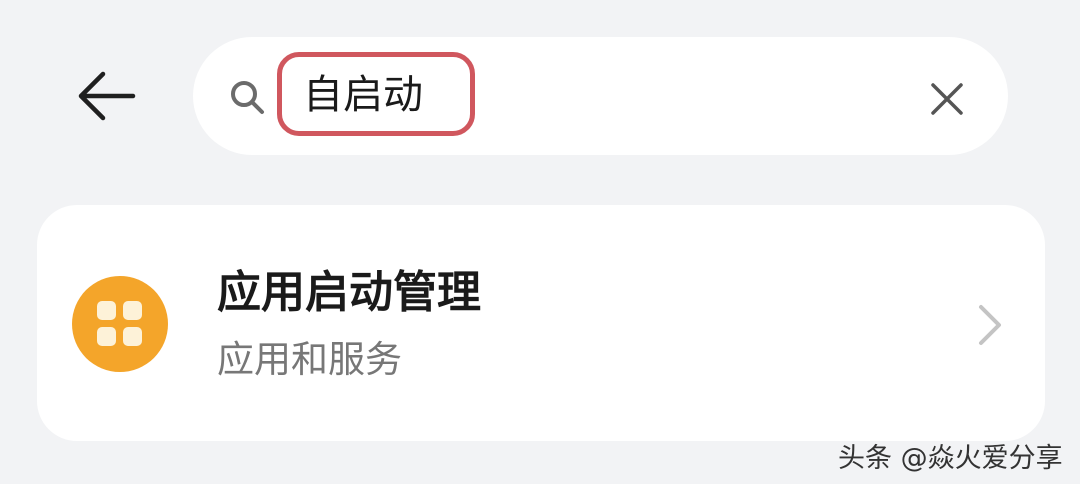 Image resolution: width=1080 pixels, height=484 pixels. I want to click on clear-button, so click(947, 99).